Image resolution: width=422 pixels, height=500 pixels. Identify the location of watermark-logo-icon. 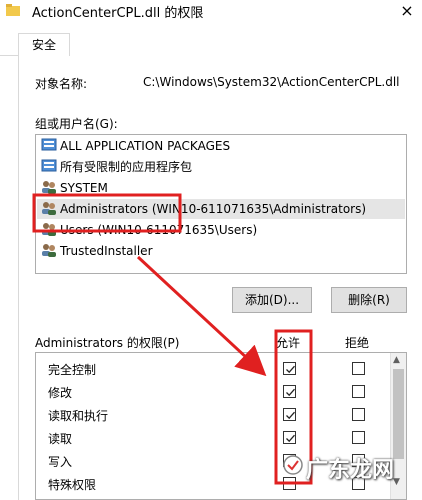
(293, 465).